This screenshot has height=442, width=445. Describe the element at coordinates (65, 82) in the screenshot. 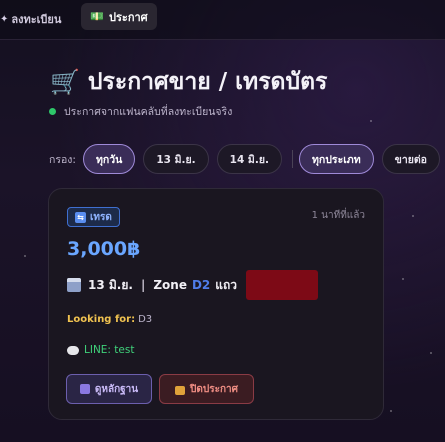

I see `cart-icon: 🛒` at that location.